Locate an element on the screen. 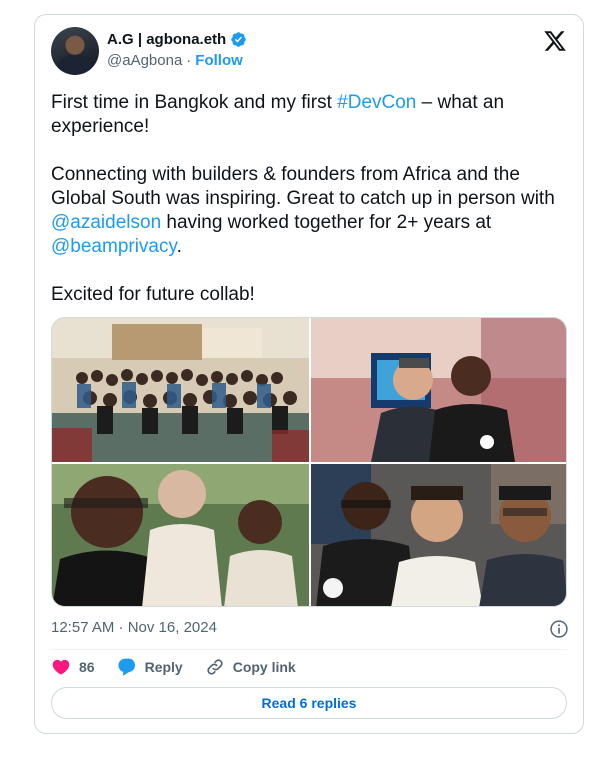 The image size is (614, 760). handle-row: @aAgbona · Follow is located at coordinates (177, 60).